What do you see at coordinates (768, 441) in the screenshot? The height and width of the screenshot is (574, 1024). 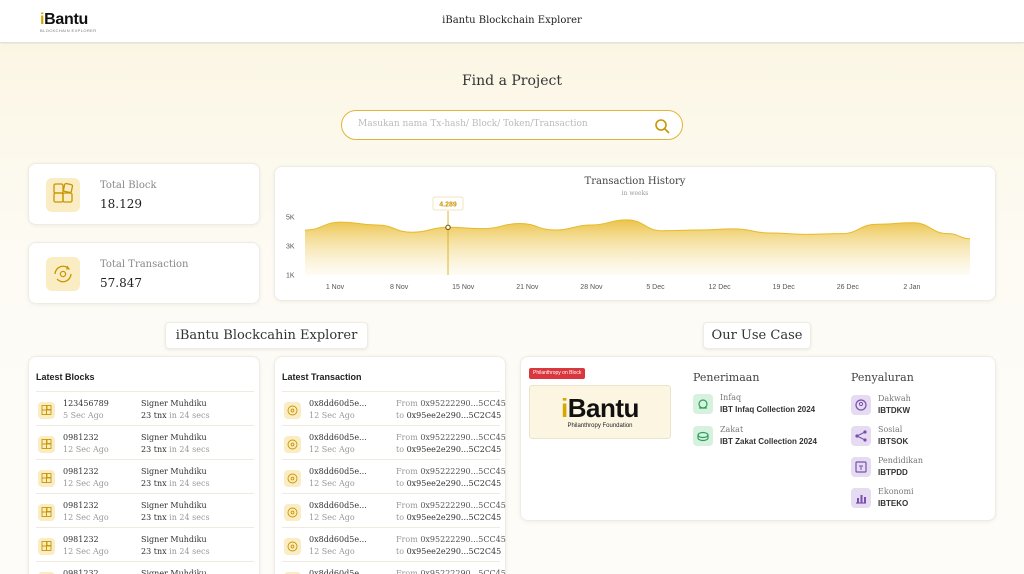 I see `penerimaan-name: IBT Zakat Collection 2024` at bounding box center [768, 441].